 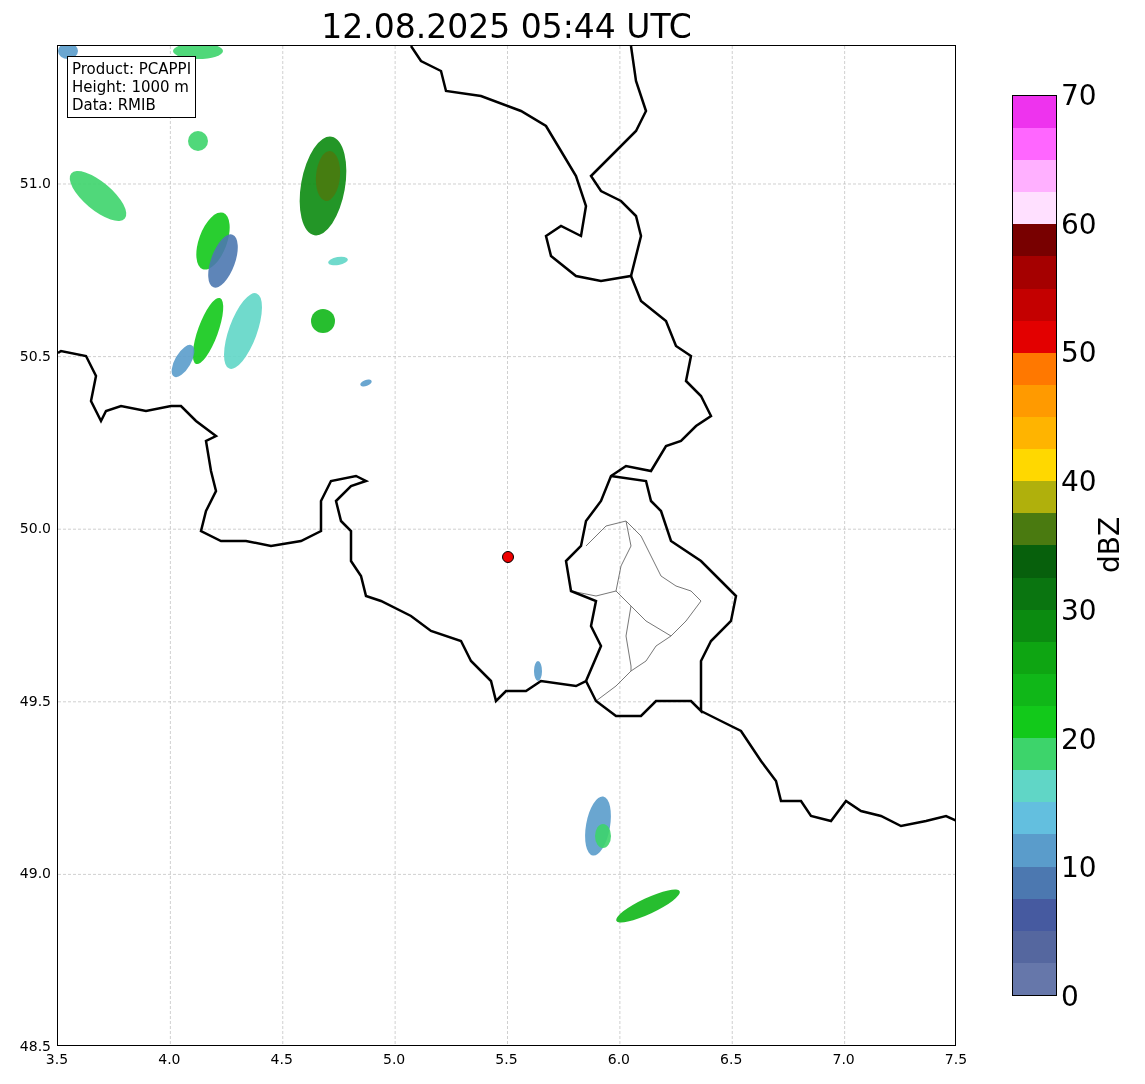 What do you see at coordinates (35, 700) in the screenshot?
I see `y-tick-label: 49.5` at bounding box center [35, 700].